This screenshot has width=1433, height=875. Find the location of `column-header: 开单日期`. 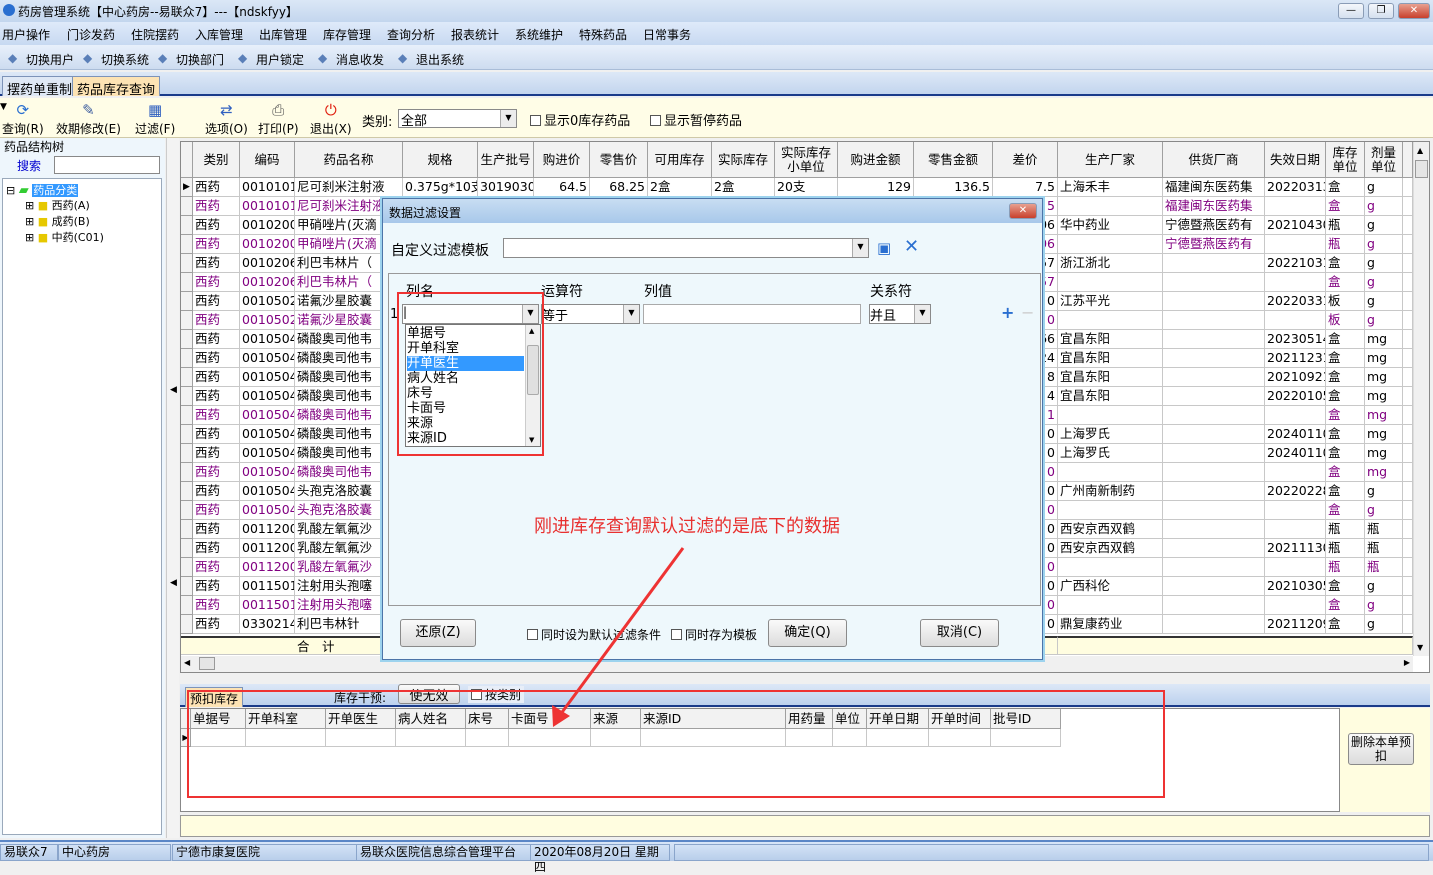

column-header: 开单日期 is located at coordinates (898, 719).